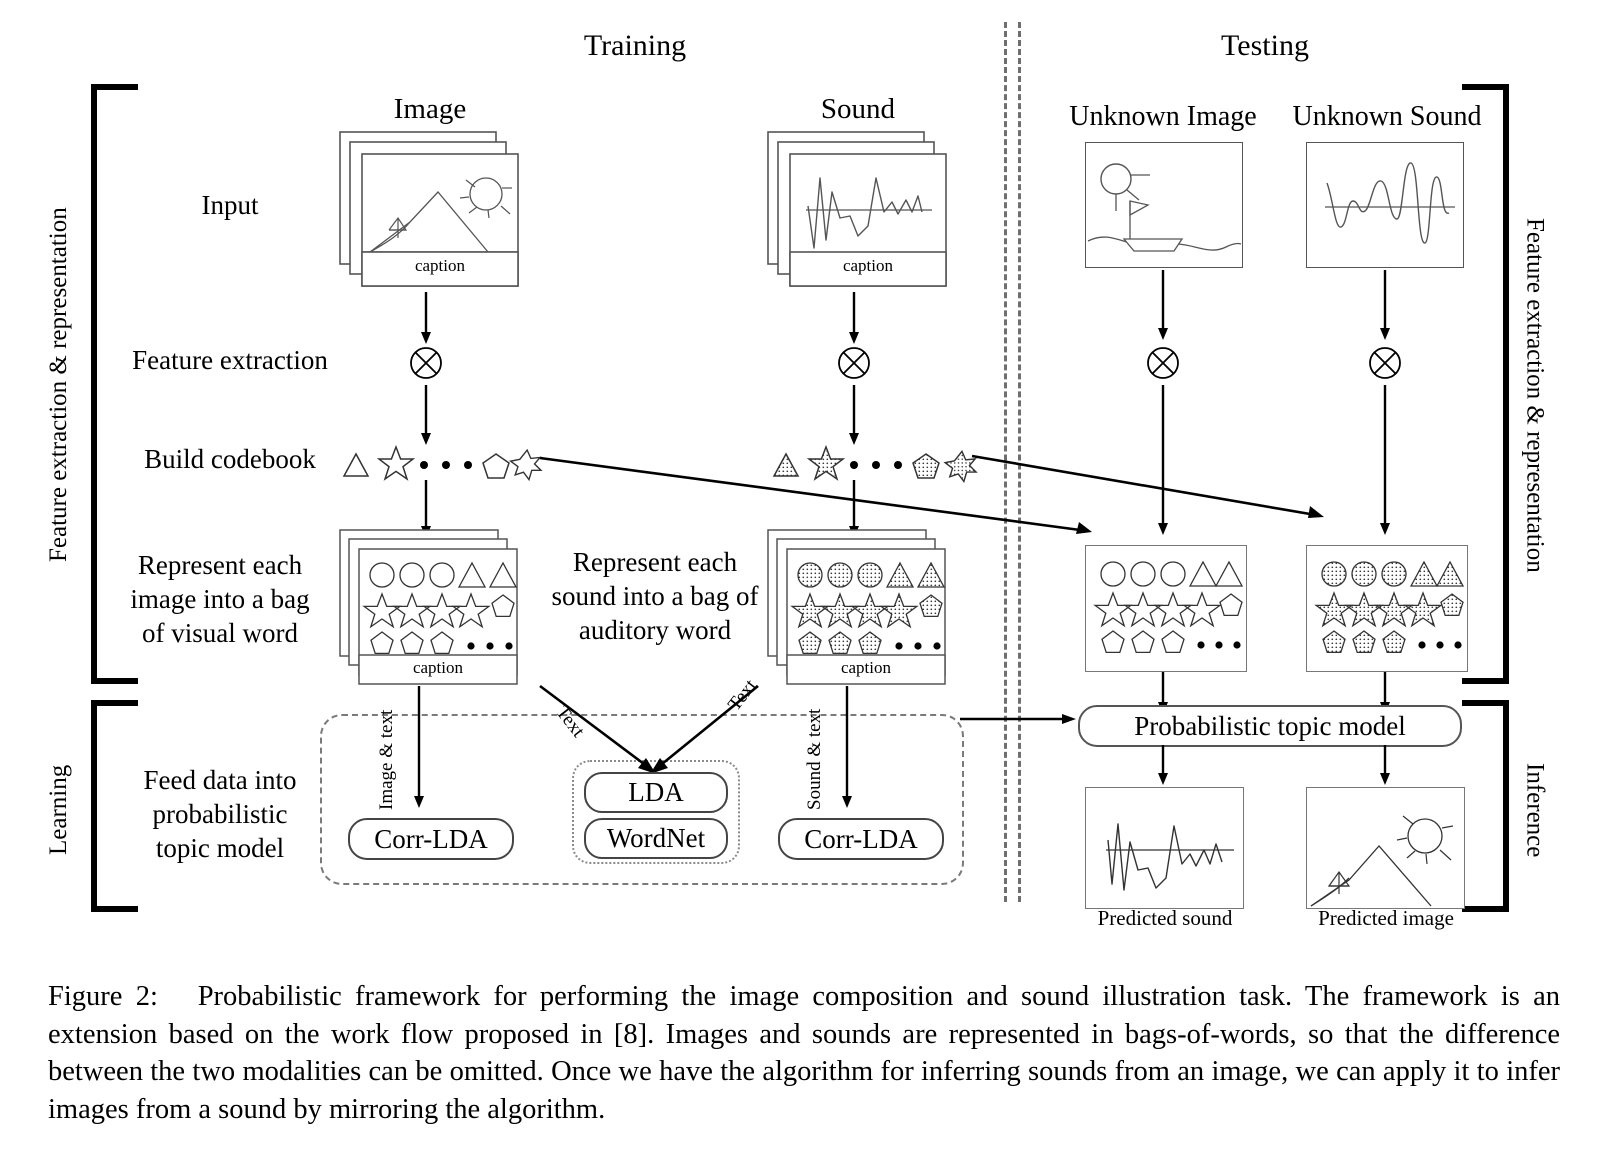  What do you see at coordinates (1163, 305) in the screenshot?
I see `arrow-unknown-image-to-feature` at bounding box center [1163, 305].